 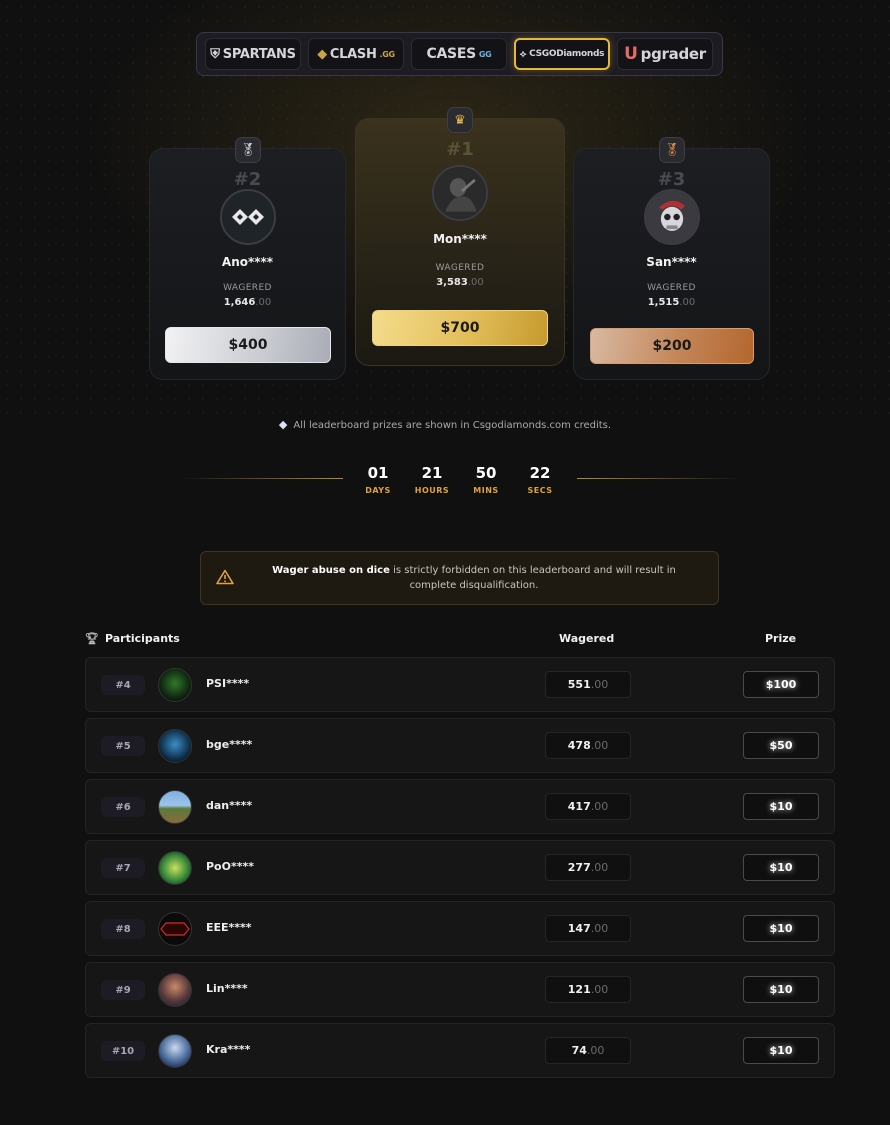 I want to click on row-username: PSI****, so click(x=228, y=683).